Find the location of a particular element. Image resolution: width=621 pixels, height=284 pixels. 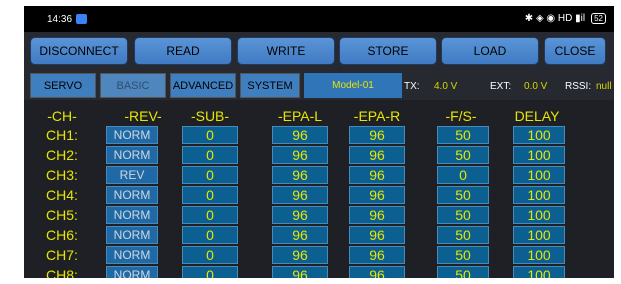

model-name: Model-01 is located at coordinates (353, 85).